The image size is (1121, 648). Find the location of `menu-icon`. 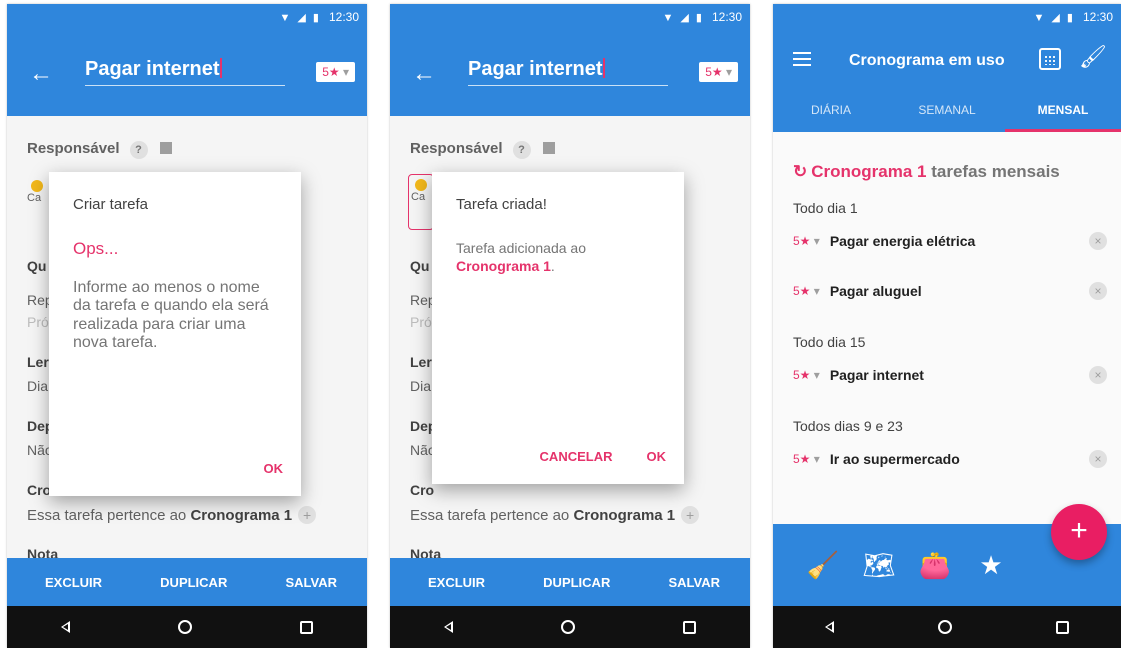

menu-icon is located at coordinates (802, 61).